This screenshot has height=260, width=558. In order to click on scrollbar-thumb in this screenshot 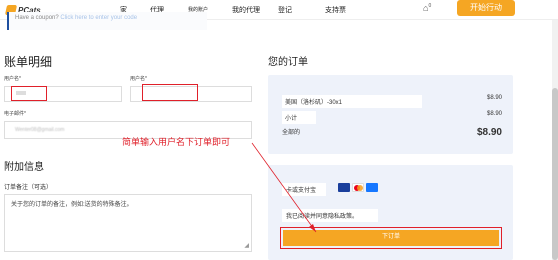, I will do `click(555, 174)`.